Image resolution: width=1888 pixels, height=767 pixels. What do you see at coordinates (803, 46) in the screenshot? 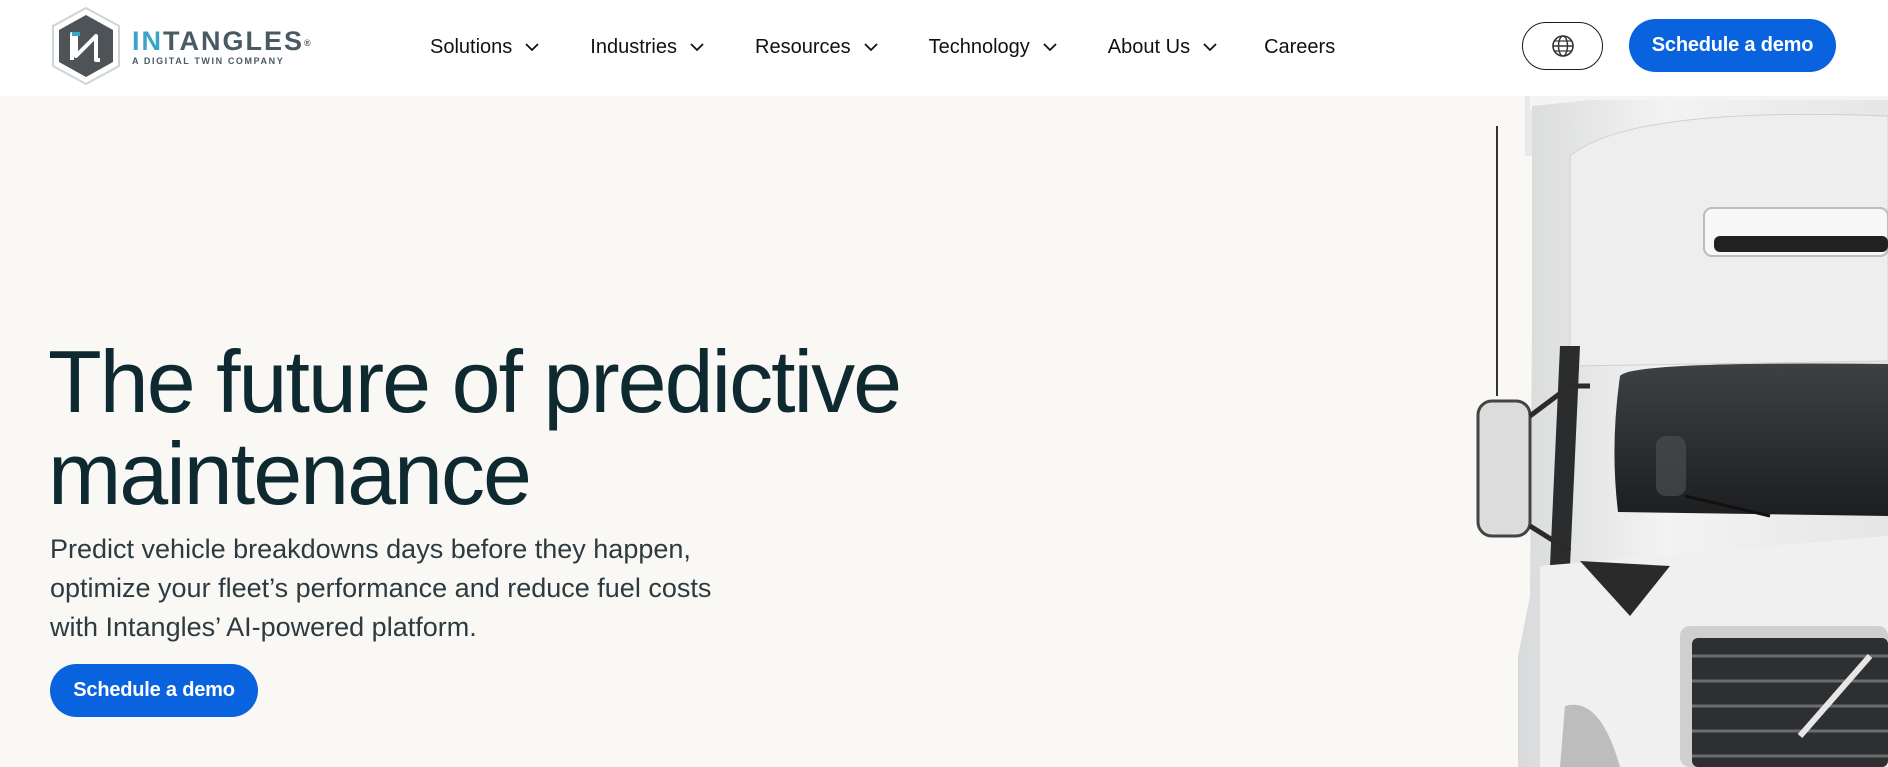
I see `nav-item-label: Resources` at bounding box center [803, 46].